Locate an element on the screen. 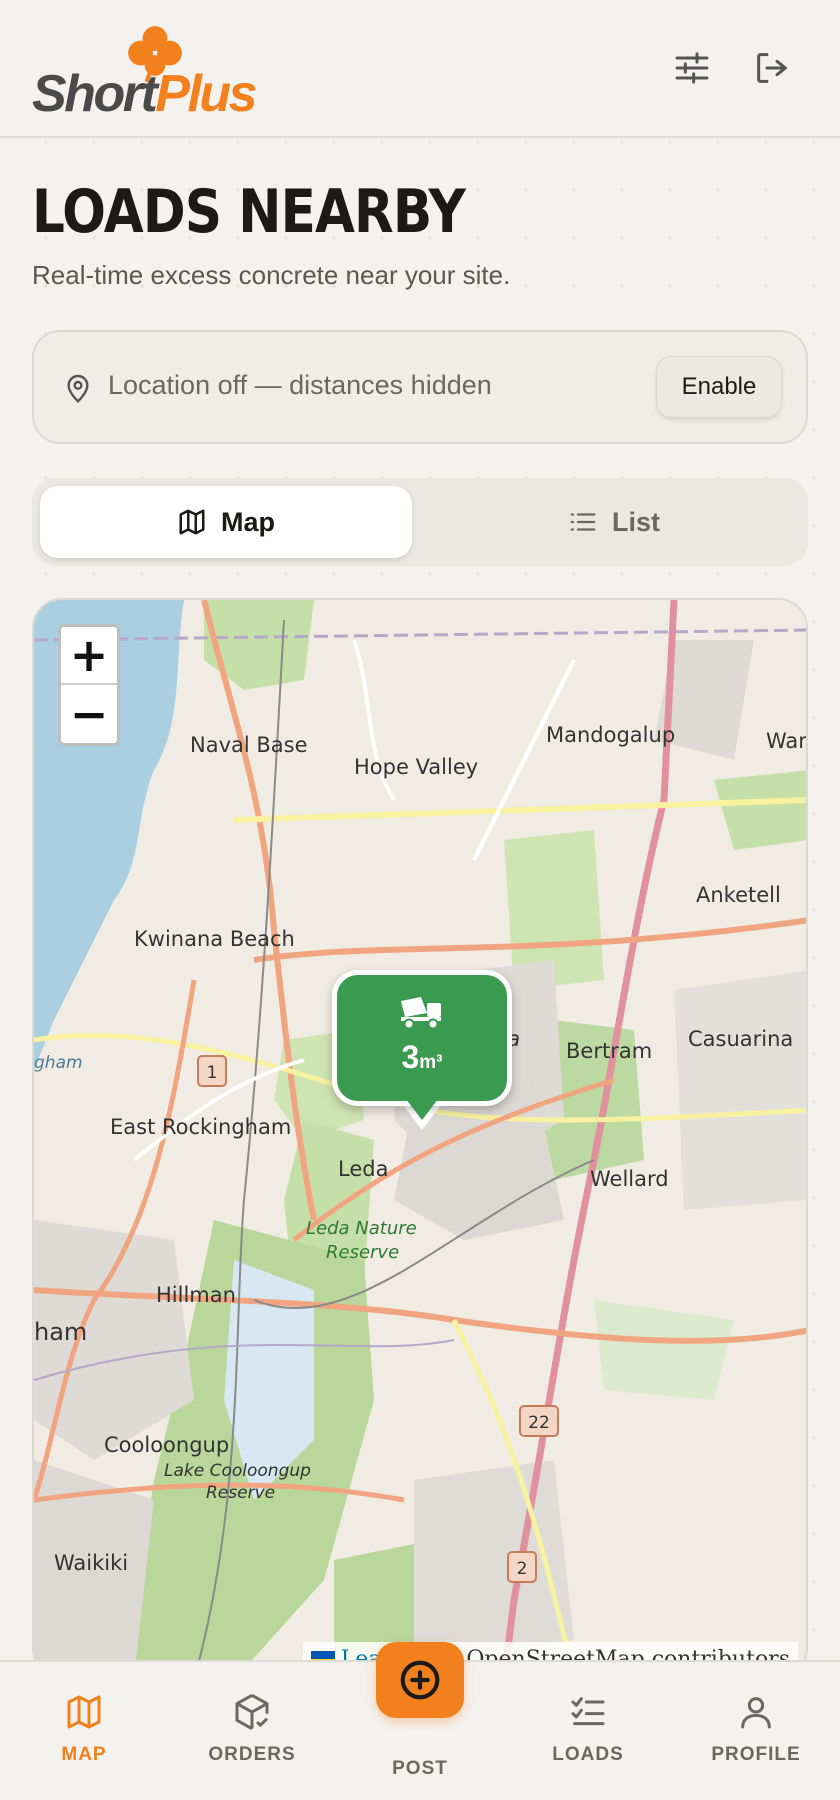  logout-button is located at coordinates (772, 68).